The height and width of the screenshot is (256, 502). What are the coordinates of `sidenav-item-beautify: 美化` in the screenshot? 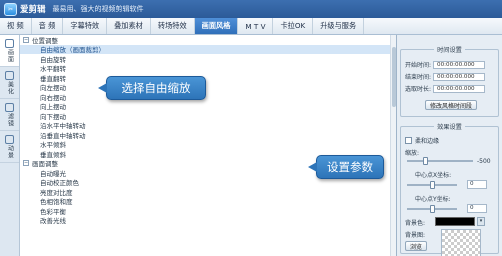 It's located at (9, 83).